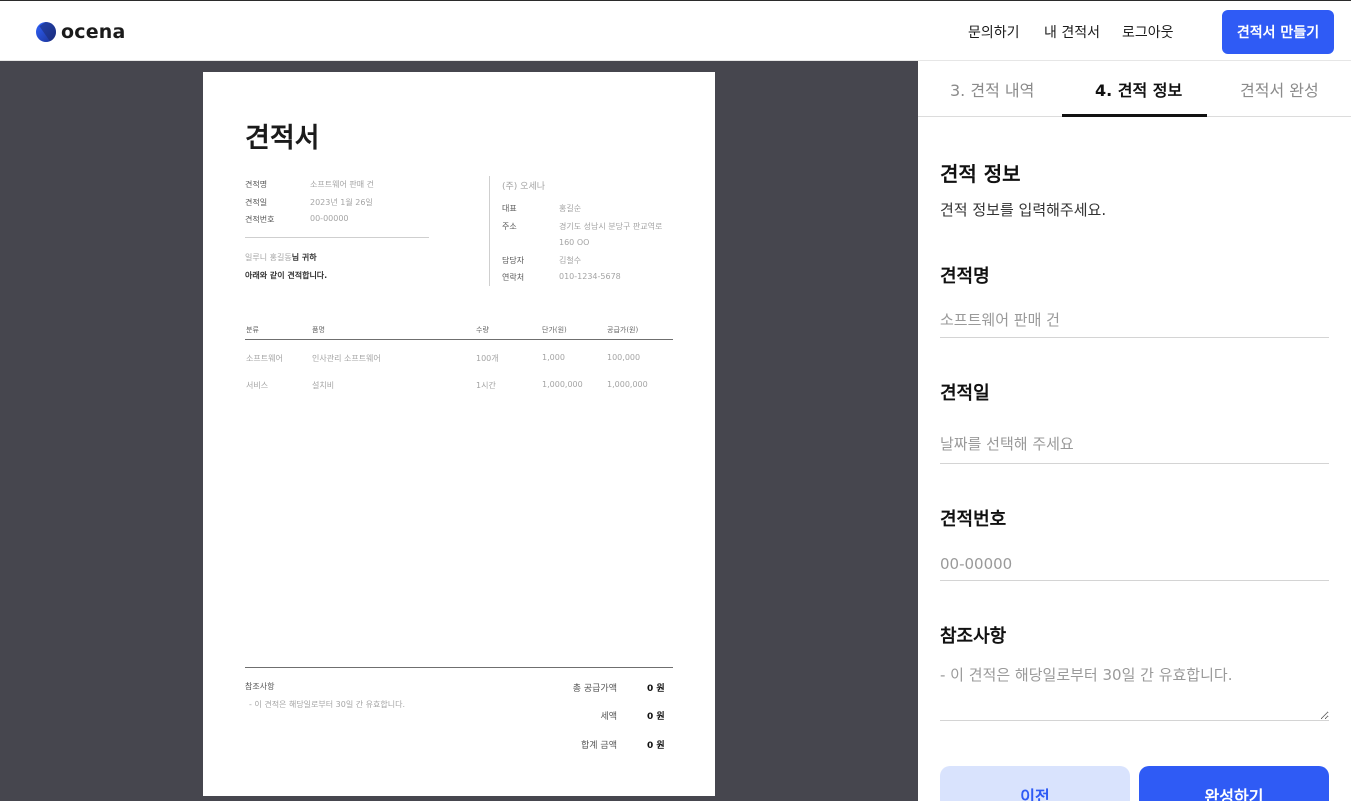 Image resolution: width=1351 pixels, height=801 pixels. What do you see at coordinates (341, 202) in the screenshot?
I see `doc-field-value: 2023년 1월 26일` at bounding box center [341, 202].